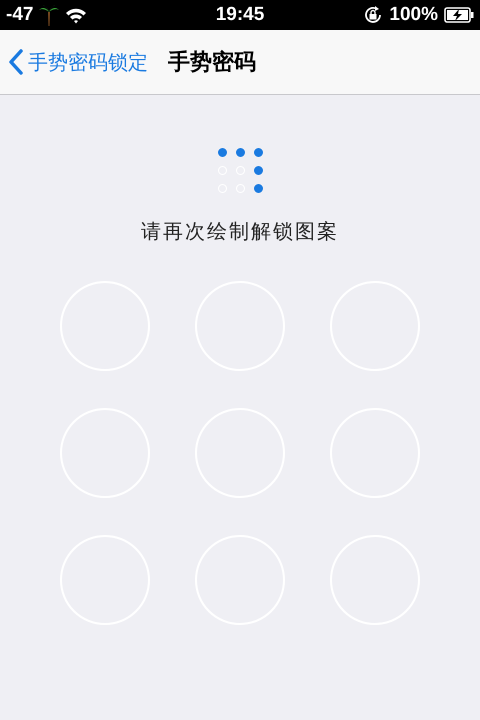 This screenshot has height=720, width=480. I want to click on chevron-left-icon, so click(16, 62).